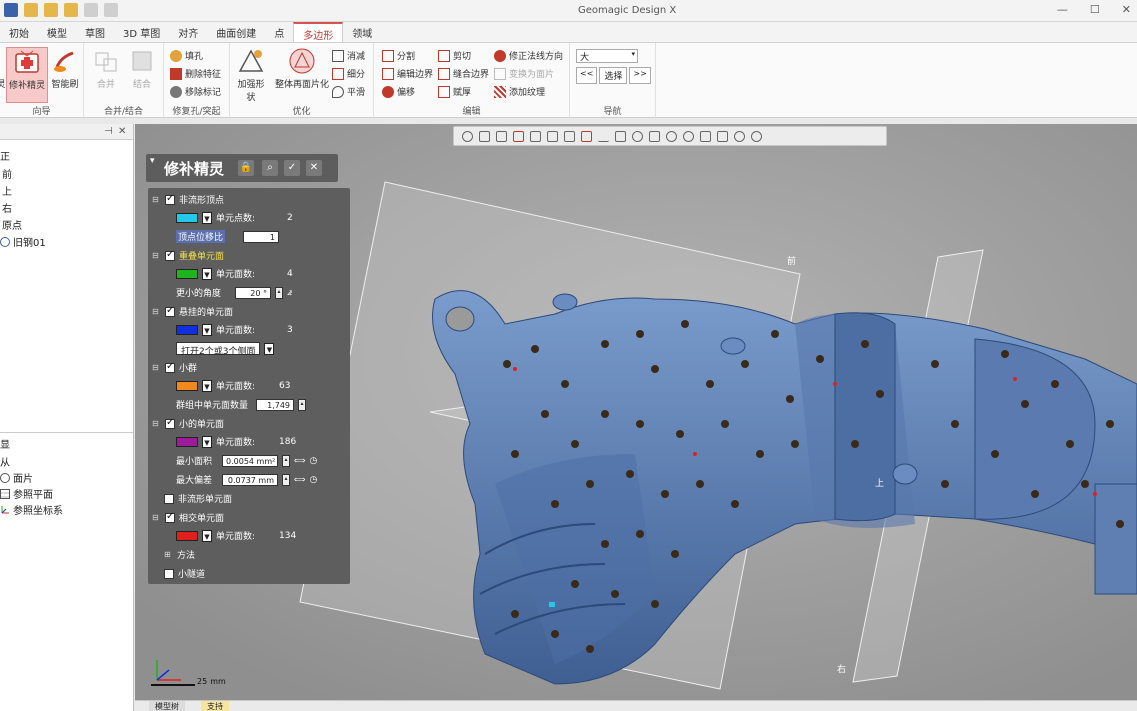  What do you see at coordinates (7, 190) in the screenshot?
I see `tree-item-top: 上` at bounding box center [7, 190].